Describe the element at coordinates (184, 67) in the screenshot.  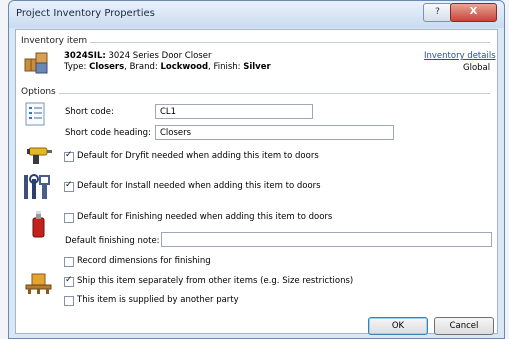
I see `brand-value: Lockwood` at that location.